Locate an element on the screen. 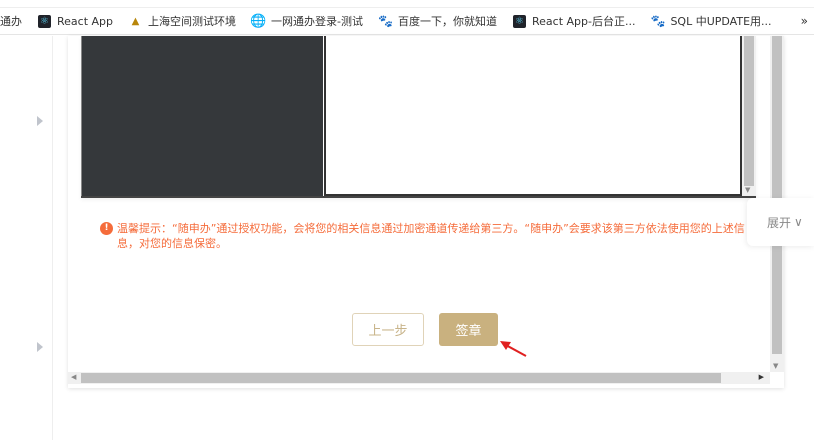 The width and height of the screenshot is (814, 440). bookmarks-more-button: » is located at coordinates (804, 21).